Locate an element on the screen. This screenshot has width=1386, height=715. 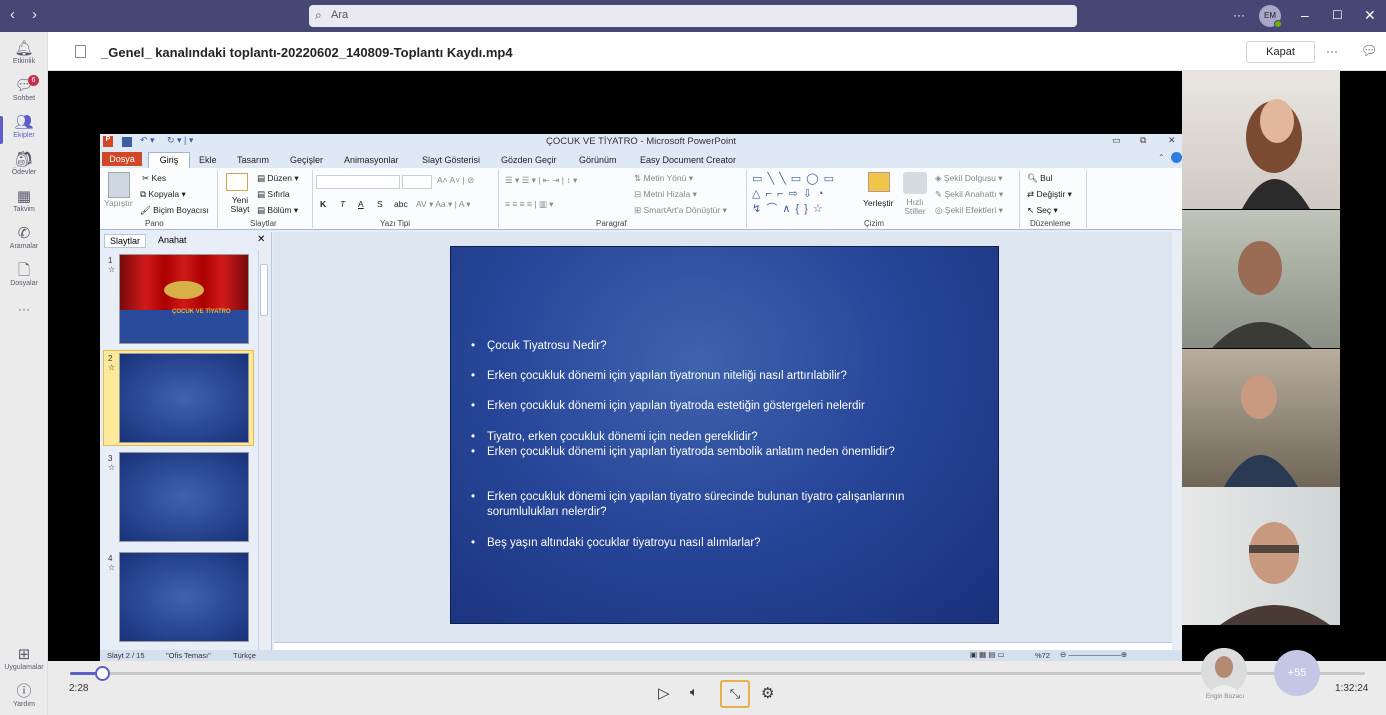
tab-review: Gözden Geçir is located at coordinates (529, 160).